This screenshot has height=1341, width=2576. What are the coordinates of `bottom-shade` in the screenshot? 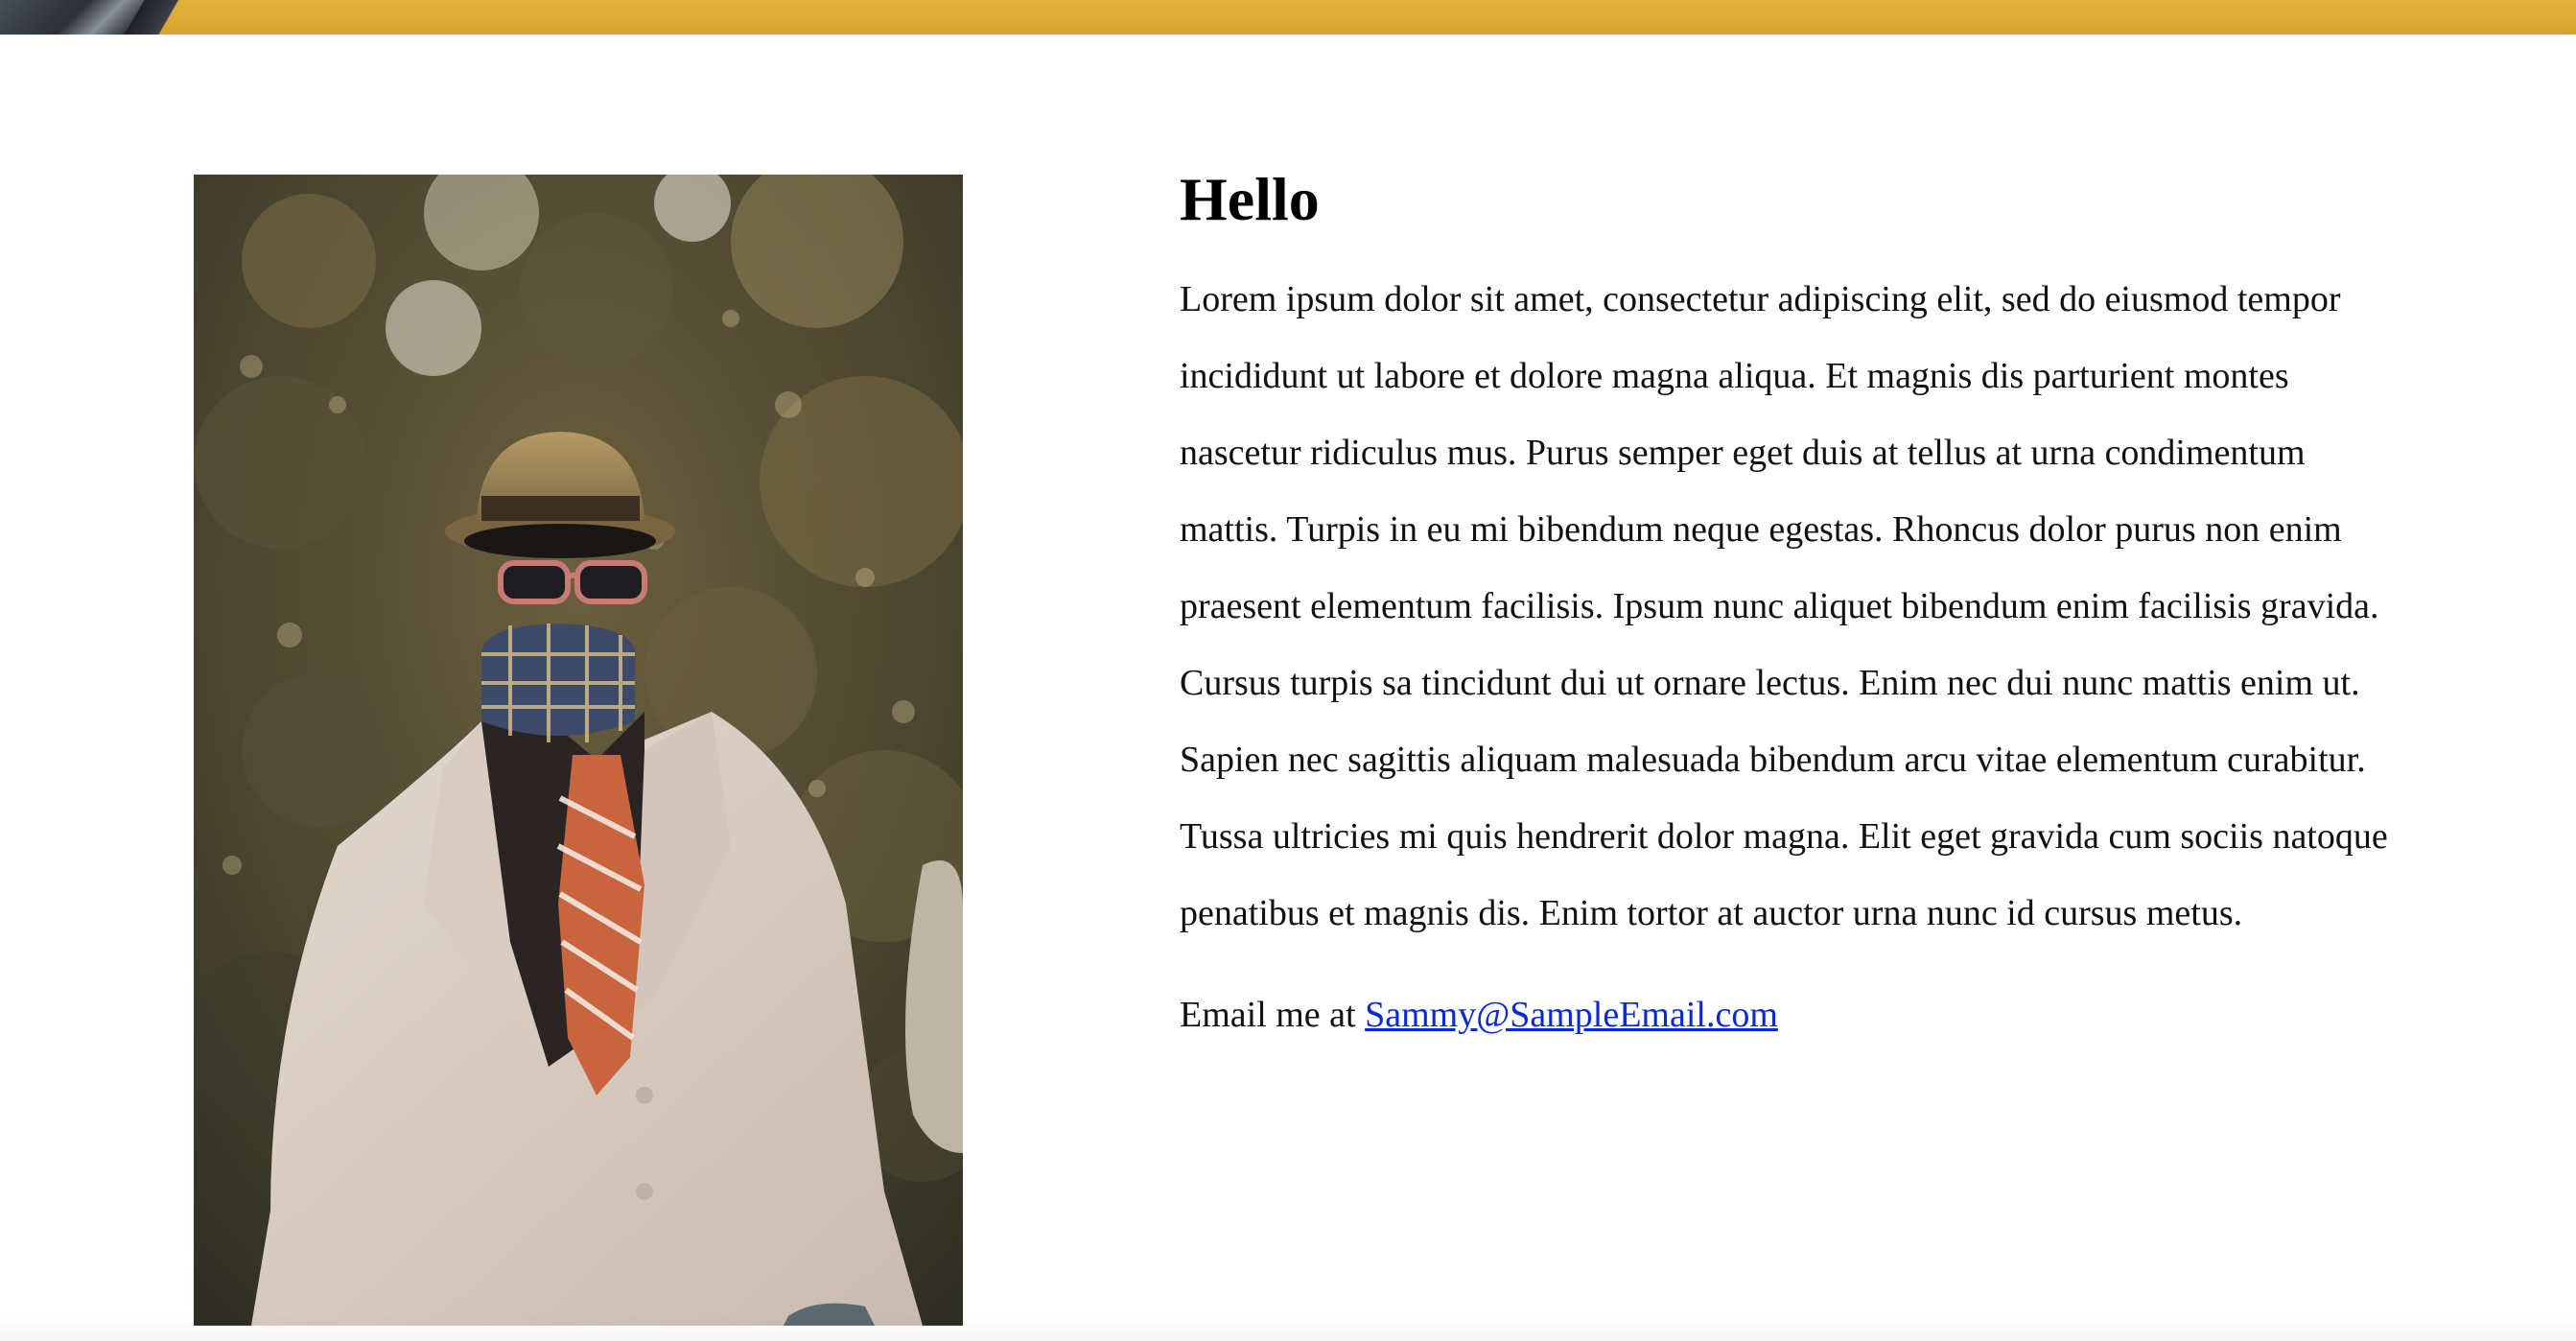 It's located at (1288, 1327).